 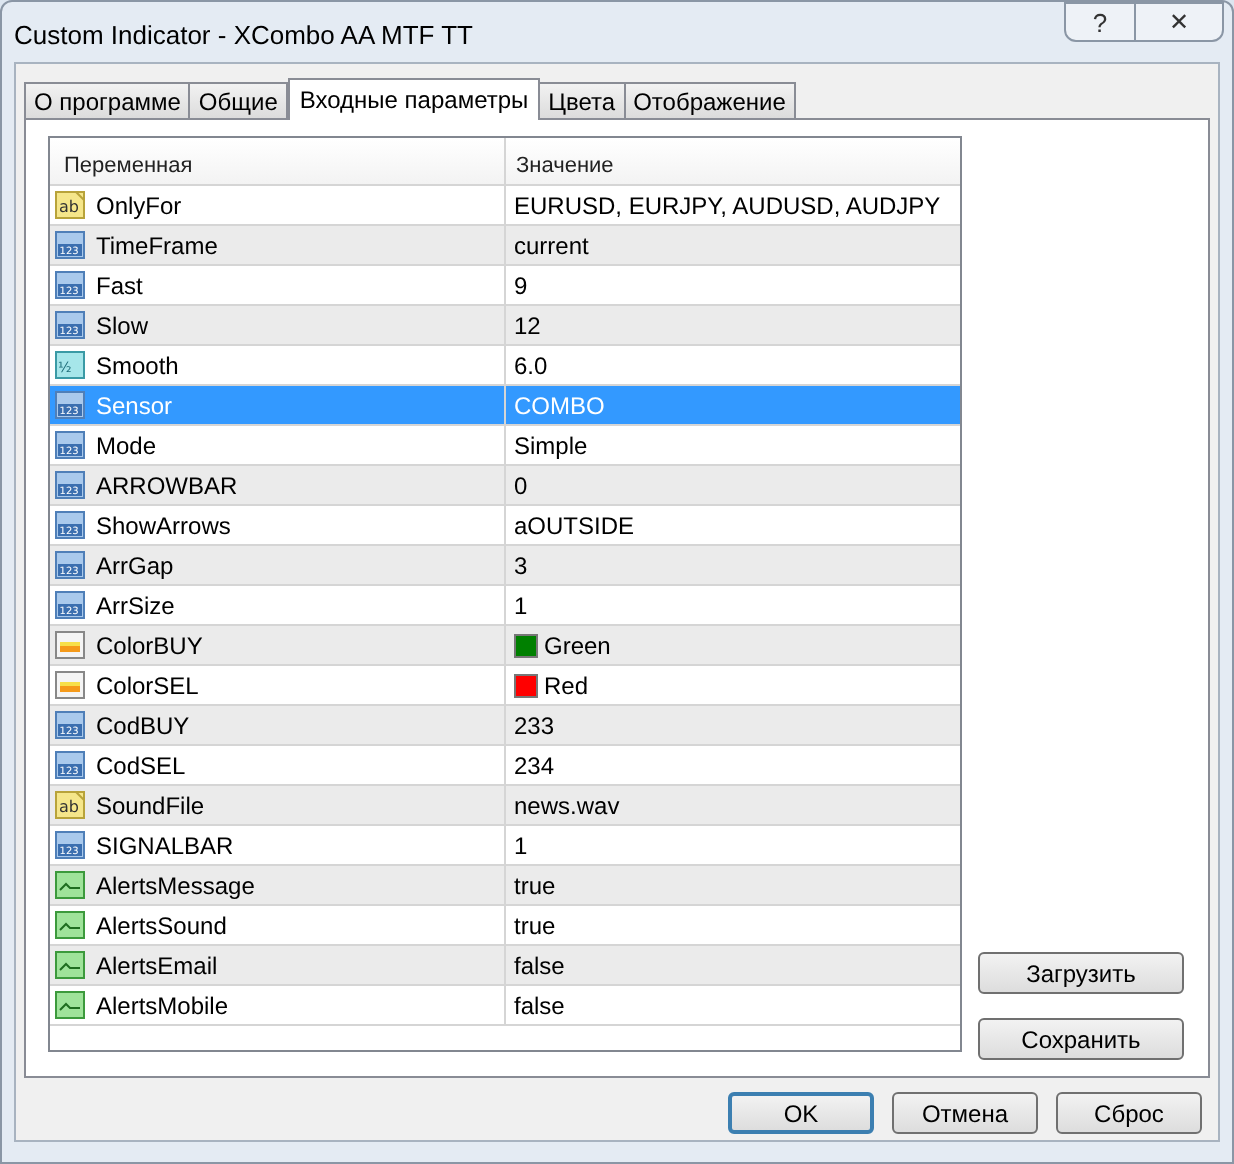 What do you see at coordinates (505, 806) in the screenshot?
I see `table-row: ab SoundFile news.wav` at bounding box center [505, 806].